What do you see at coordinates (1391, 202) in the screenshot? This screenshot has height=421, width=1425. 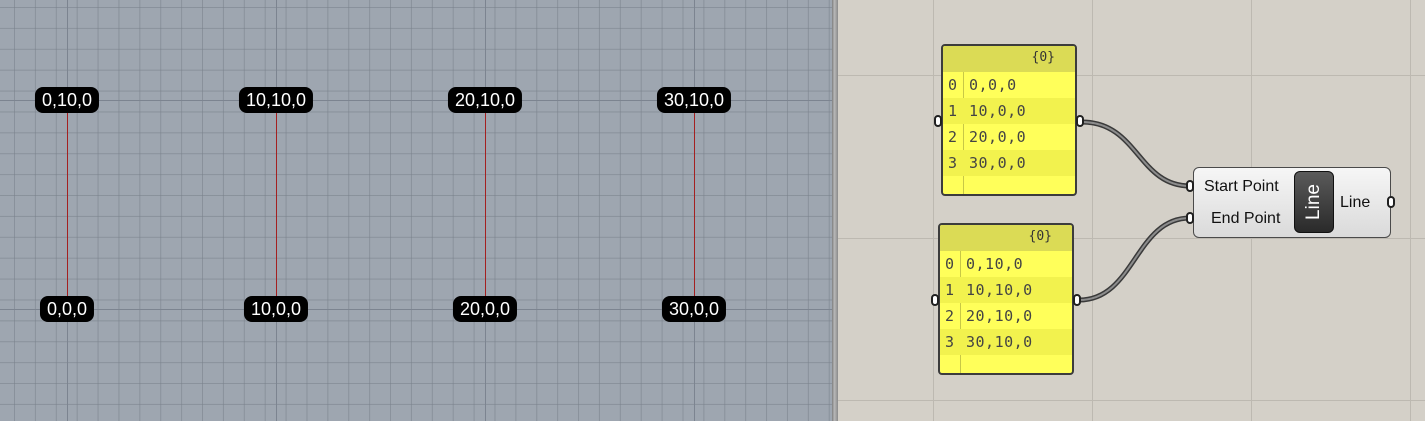 I see `line-output-grip` at bounding box center [1391, 202].